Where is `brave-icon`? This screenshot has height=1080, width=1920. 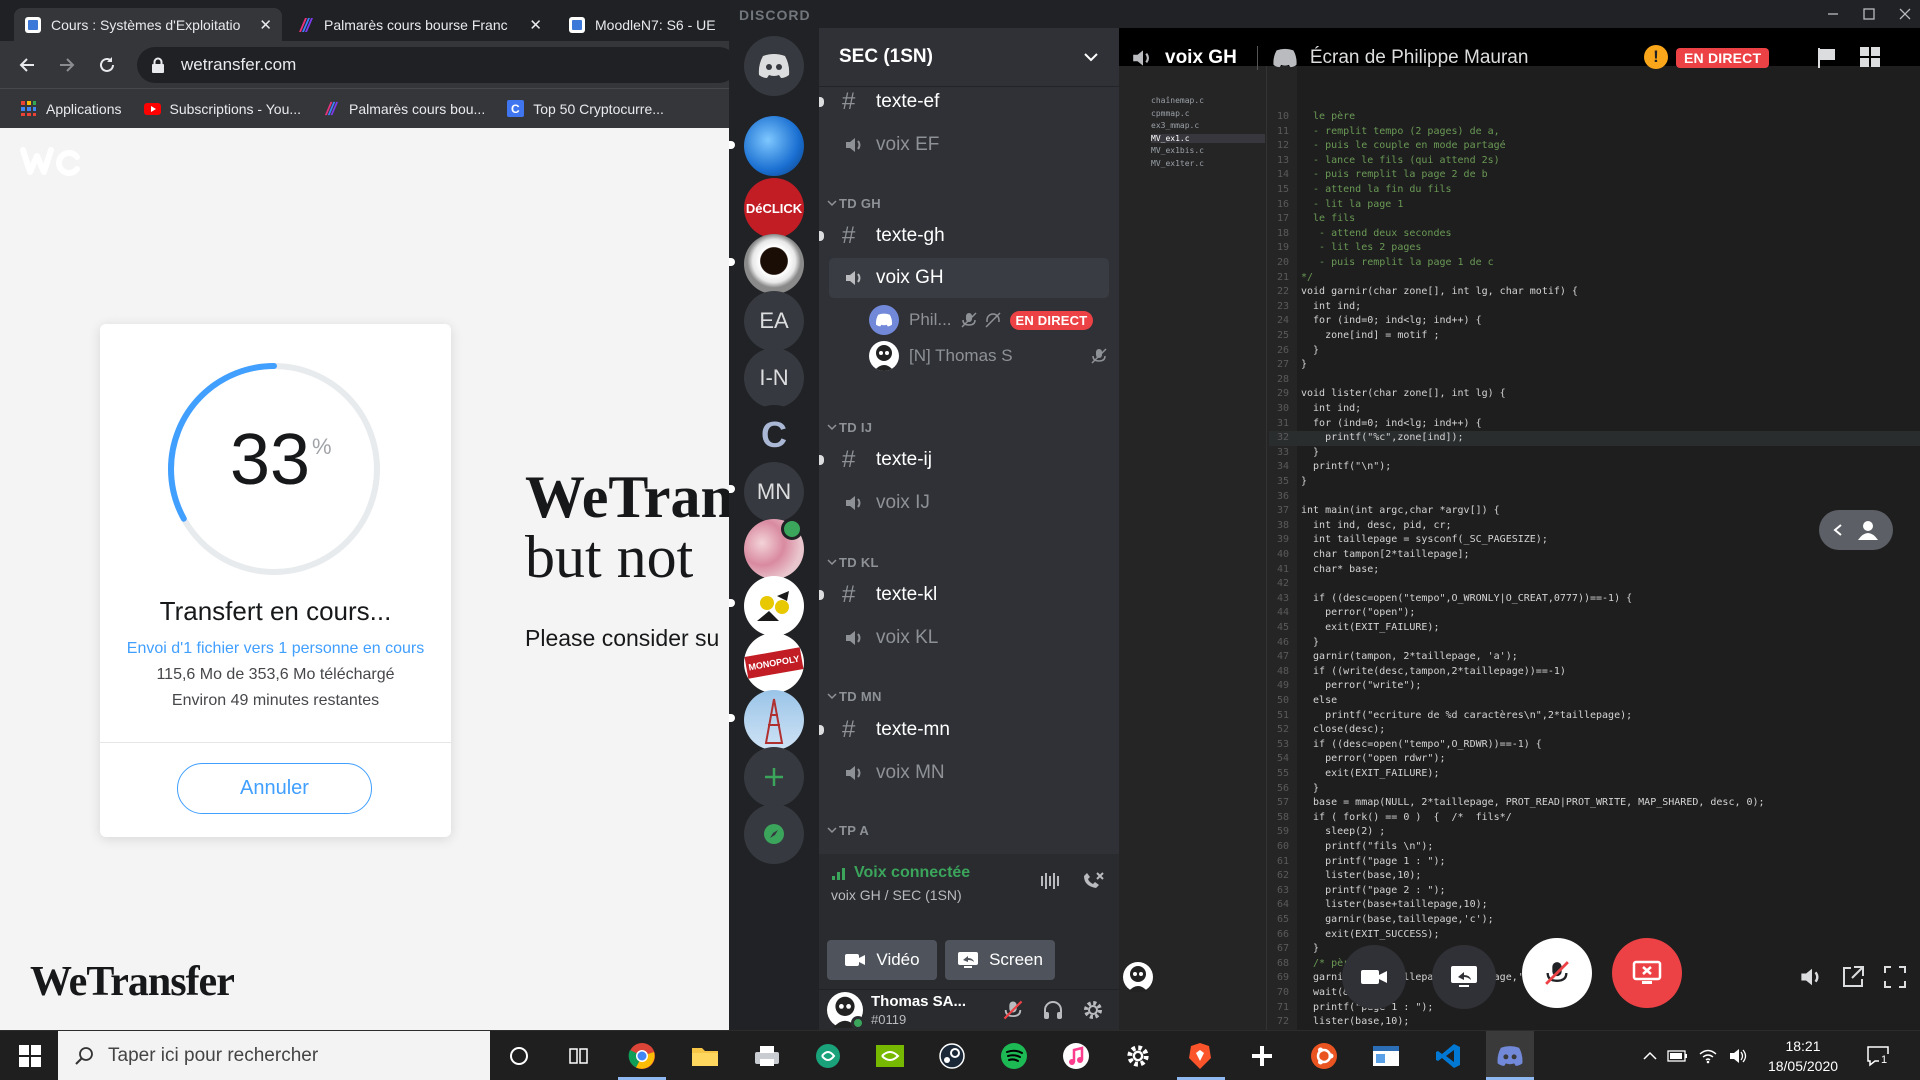 brave-icon is located at coordinates (1200, 1056).